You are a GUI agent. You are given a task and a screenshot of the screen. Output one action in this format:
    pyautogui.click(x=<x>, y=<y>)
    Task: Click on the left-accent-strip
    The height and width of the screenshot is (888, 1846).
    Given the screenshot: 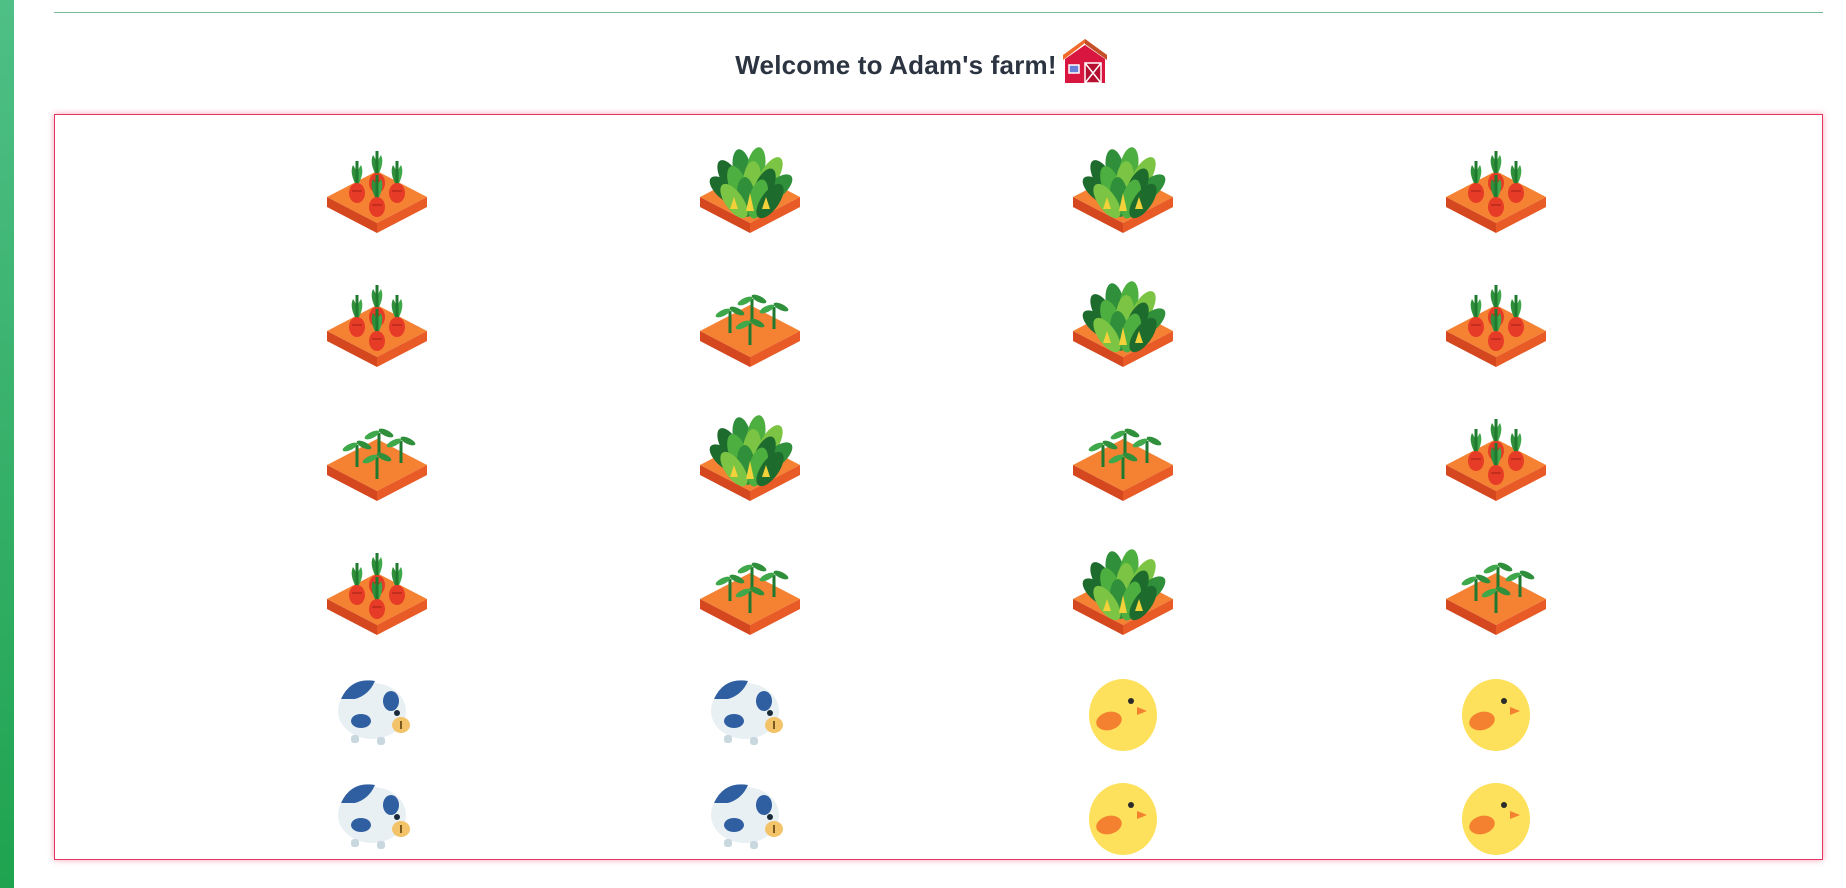 What is the action you would take?
    pyautogui.click(x=7, y=444)
    